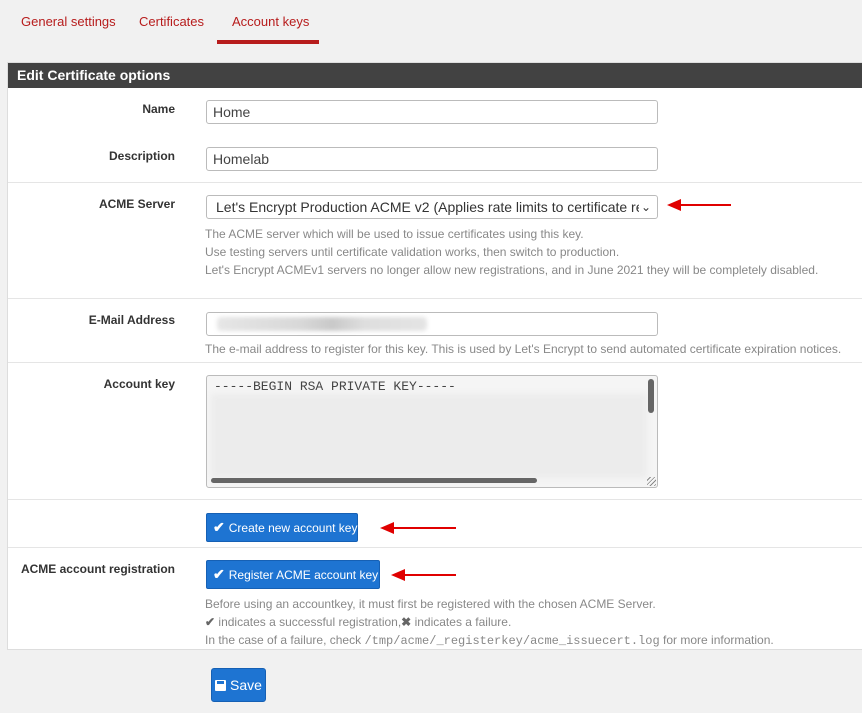 The width and height of the screenshot is (862, 713). Describe the element at coordinates (171, 21) in the screenshot. I see `tab-certificates: Certificates` at that location.